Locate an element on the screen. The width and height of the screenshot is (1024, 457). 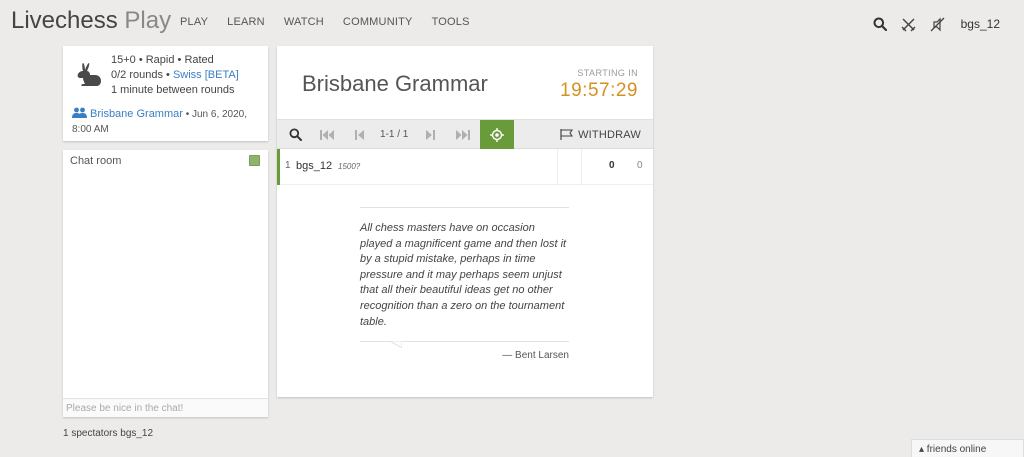
player-name: bgs_12 is located at coordinates (314, 166).